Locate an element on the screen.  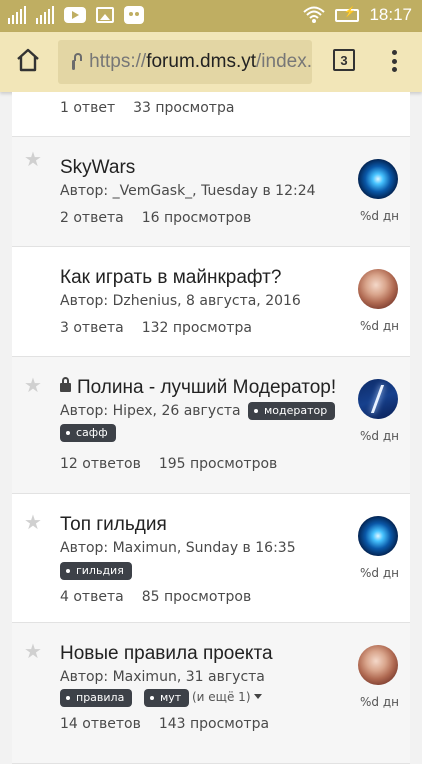
tag: правила is located at coordinates (96, 698).